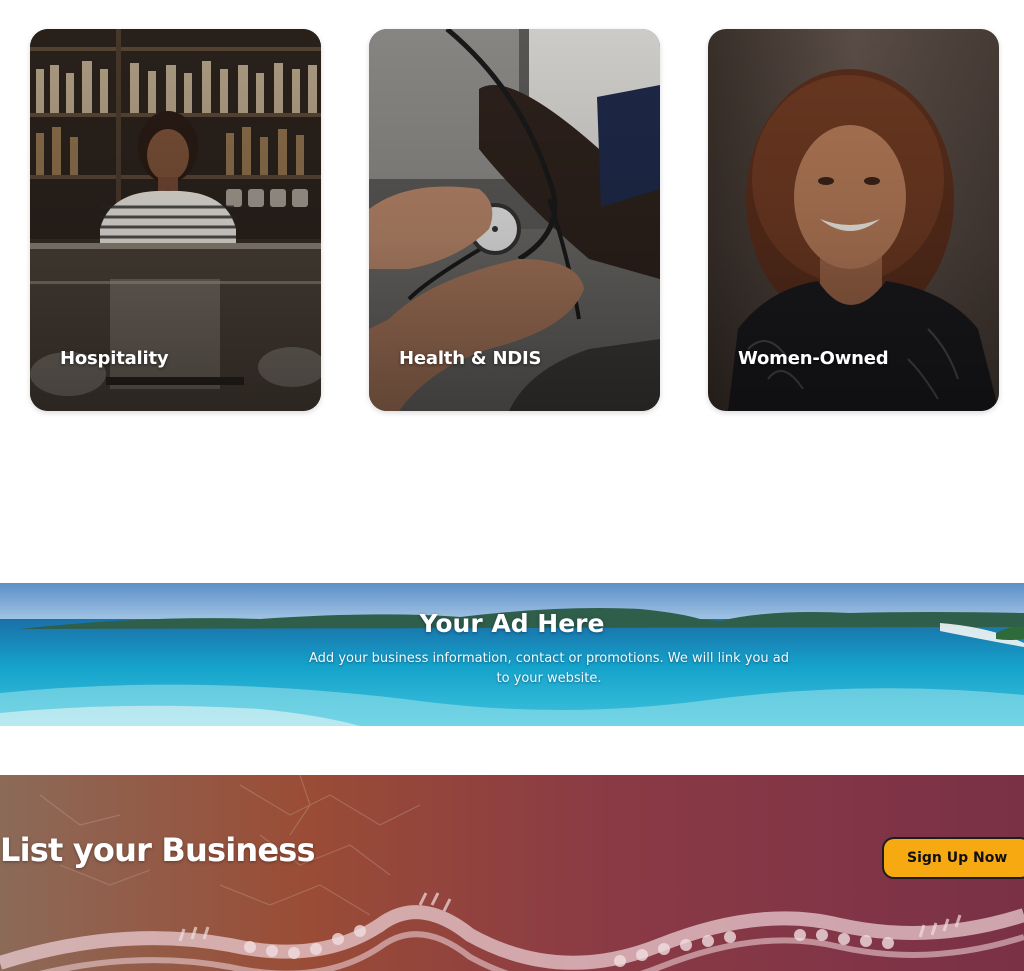 The height and width of the screenshot is (971, 1024). What do you see at coordinates (512, 623) in the screenshot?
I see `ad-title: Your Ad Here` at bounding box center [512, 623].